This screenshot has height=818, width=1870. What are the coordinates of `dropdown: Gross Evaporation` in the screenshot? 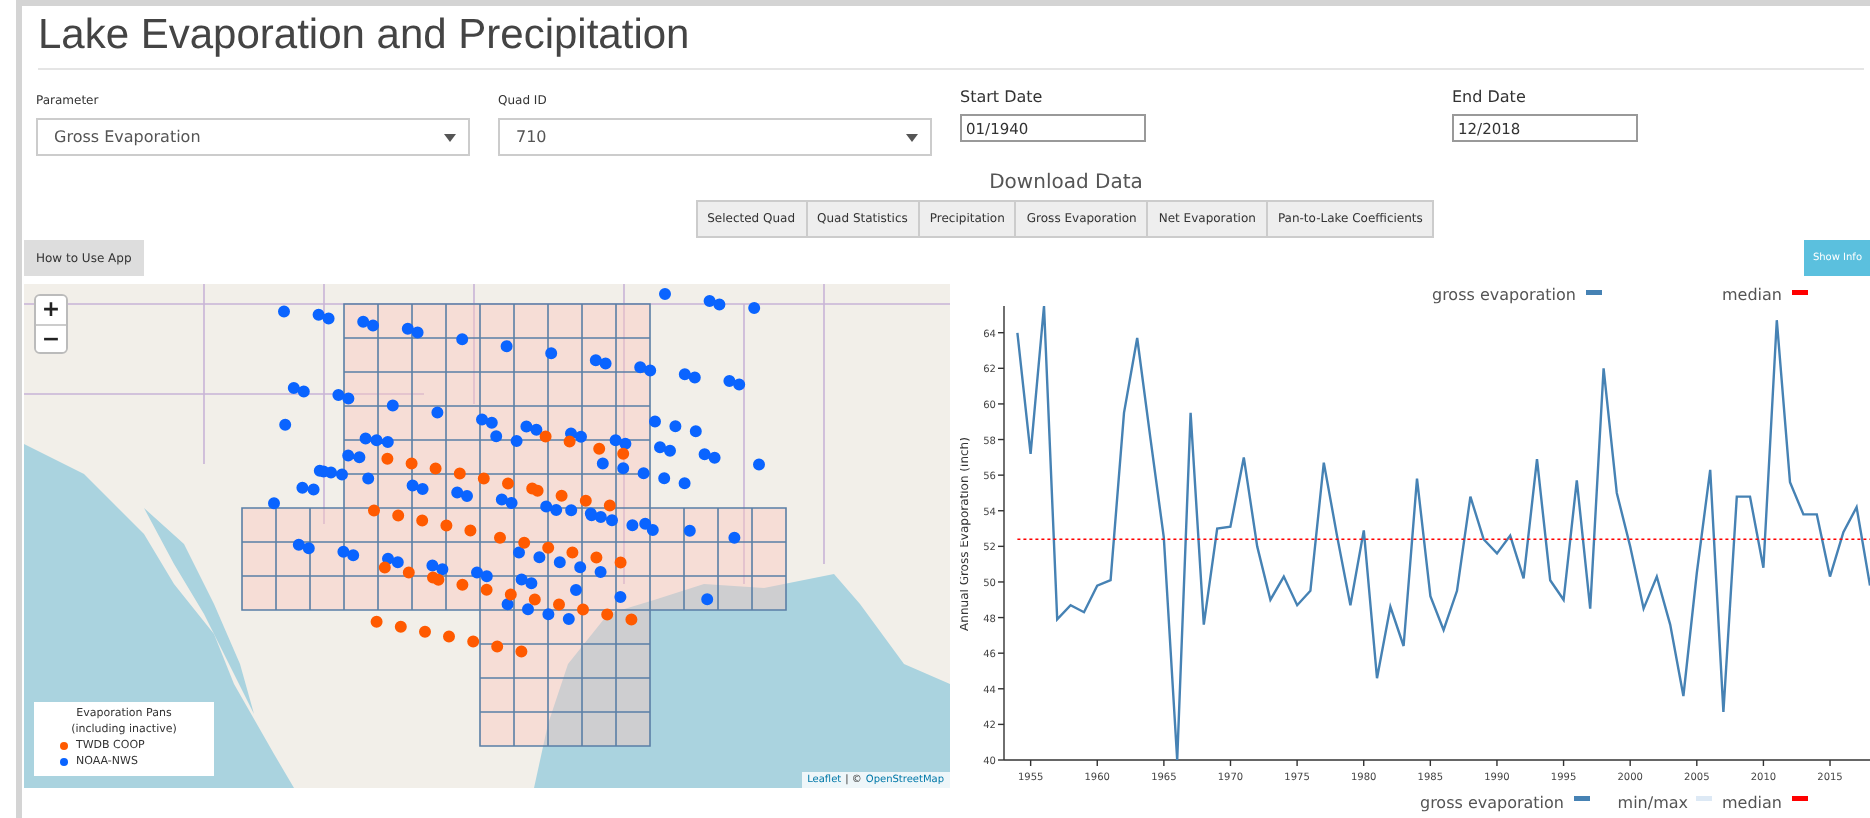 It's located at (253, 137).